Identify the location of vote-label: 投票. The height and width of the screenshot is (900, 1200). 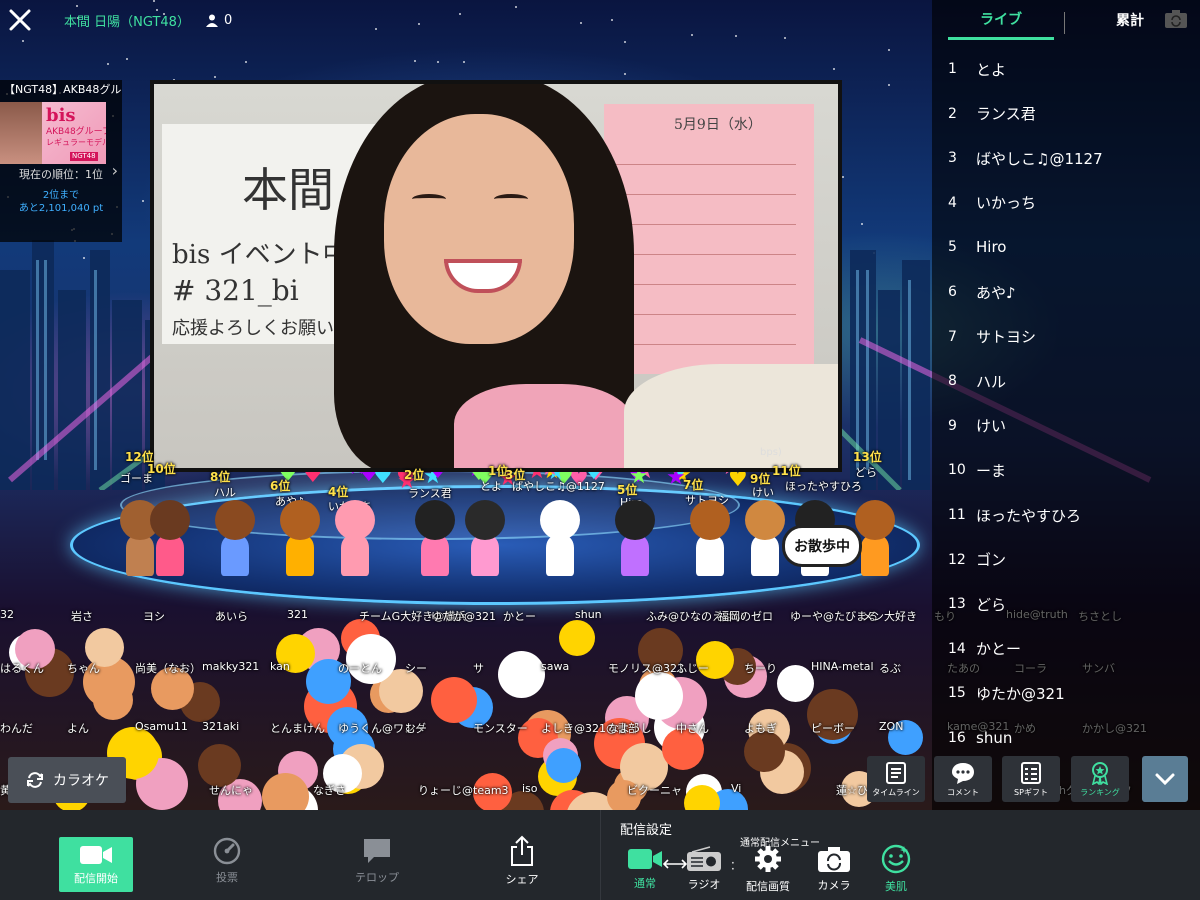
(227, 877).